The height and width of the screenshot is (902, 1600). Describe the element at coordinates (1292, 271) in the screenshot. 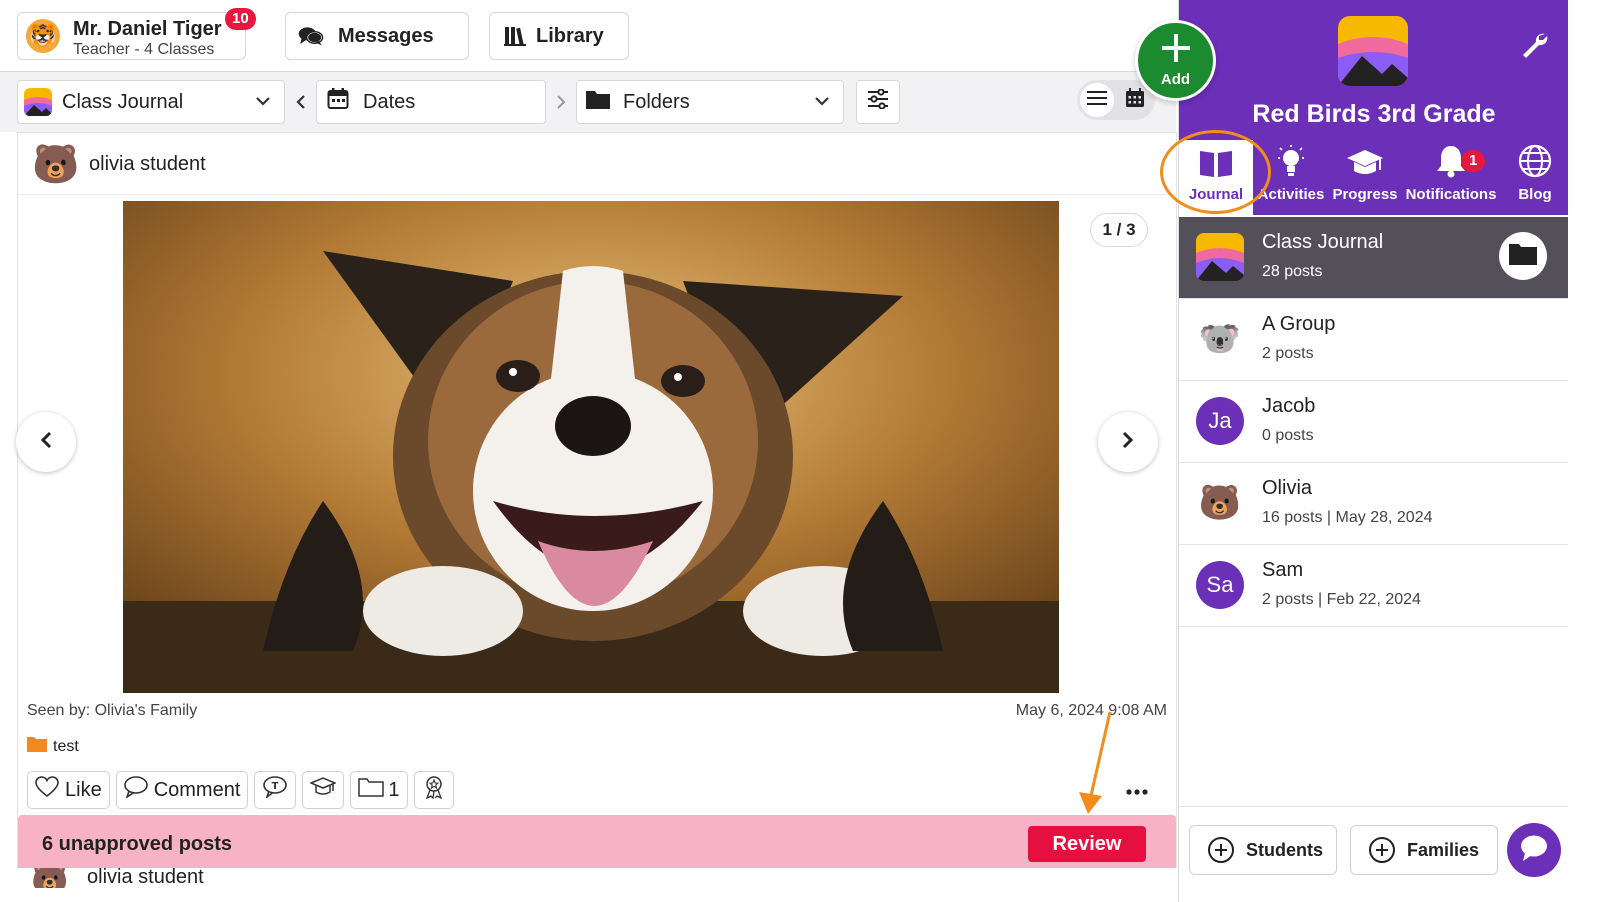

I see `group-post-count: 28 posts` at that location.